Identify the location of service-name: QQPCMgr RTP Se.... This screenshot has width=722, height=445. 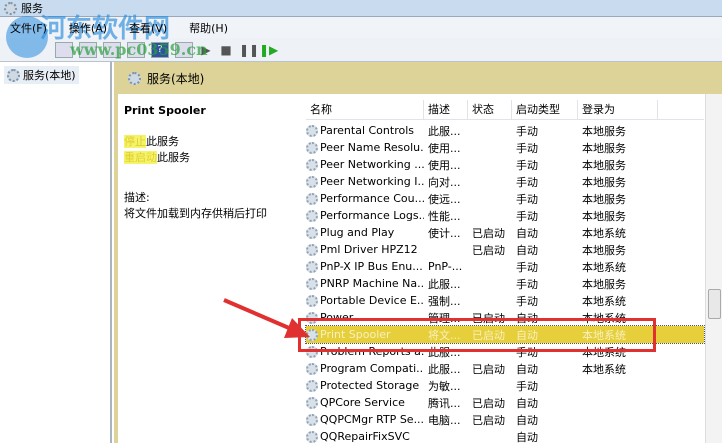
(372, 419).